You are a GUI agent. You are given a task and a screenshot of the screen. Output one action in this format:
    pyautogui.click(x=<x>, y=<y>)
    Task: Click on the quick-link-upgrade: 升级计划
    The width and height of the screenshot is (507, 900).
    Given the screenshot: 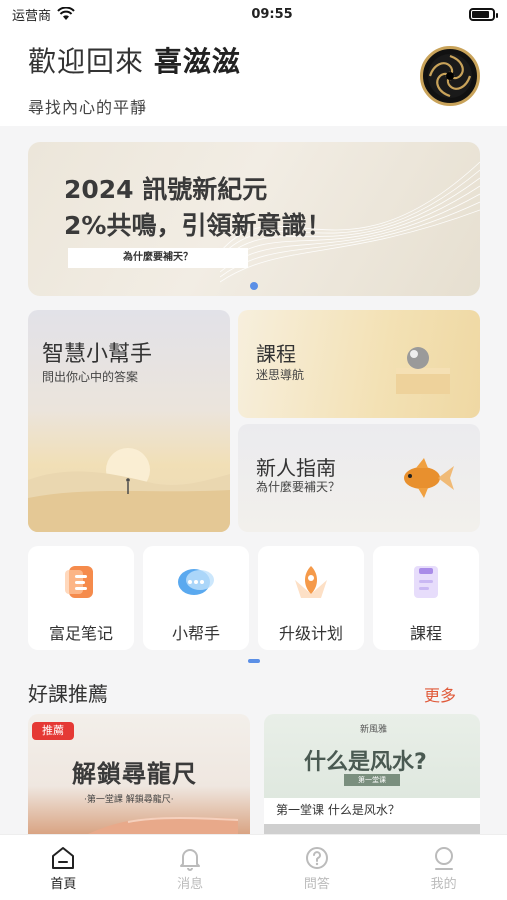 What is the action you would take?
    pyautogui.click(x=311, y=598)
    